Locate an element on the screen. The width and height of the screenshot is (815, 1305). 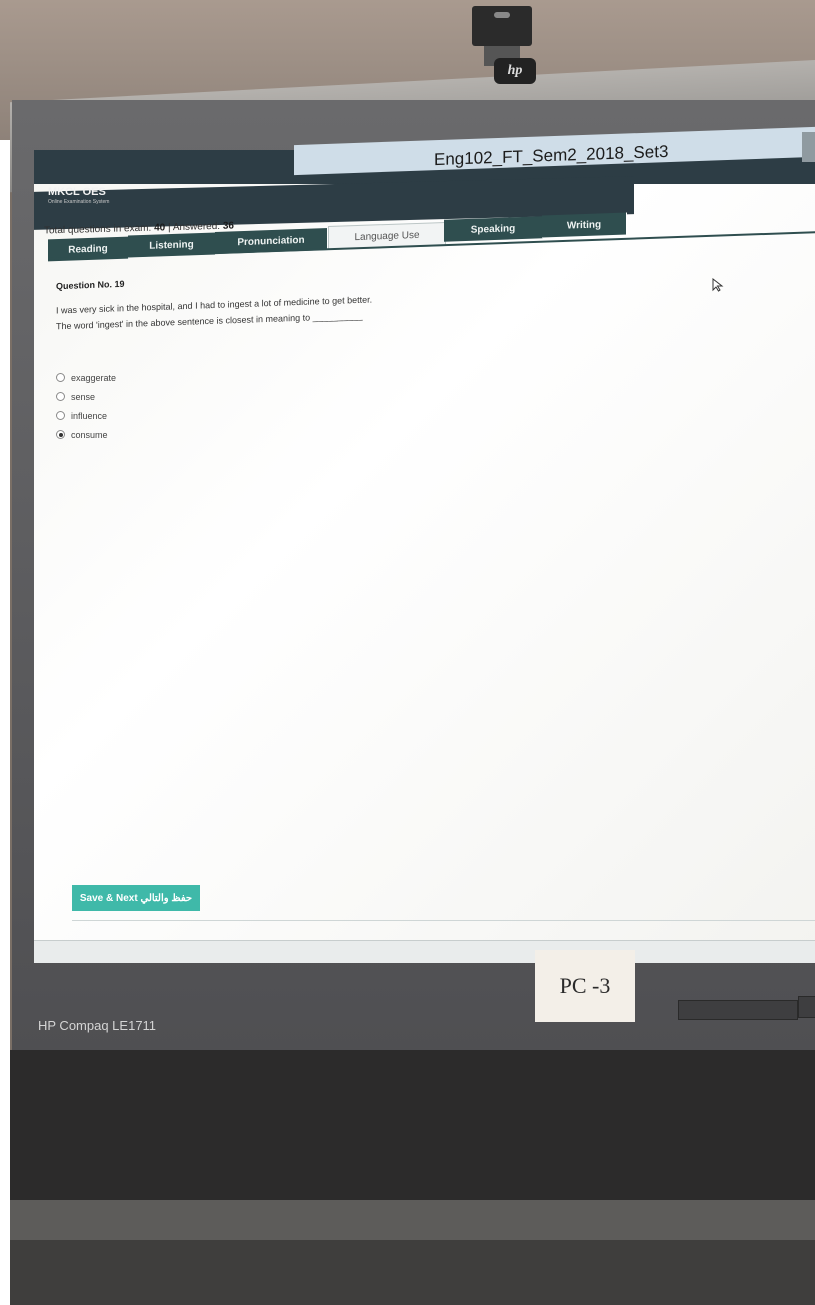
option-influence: influence is located at coordinates (86, 415).